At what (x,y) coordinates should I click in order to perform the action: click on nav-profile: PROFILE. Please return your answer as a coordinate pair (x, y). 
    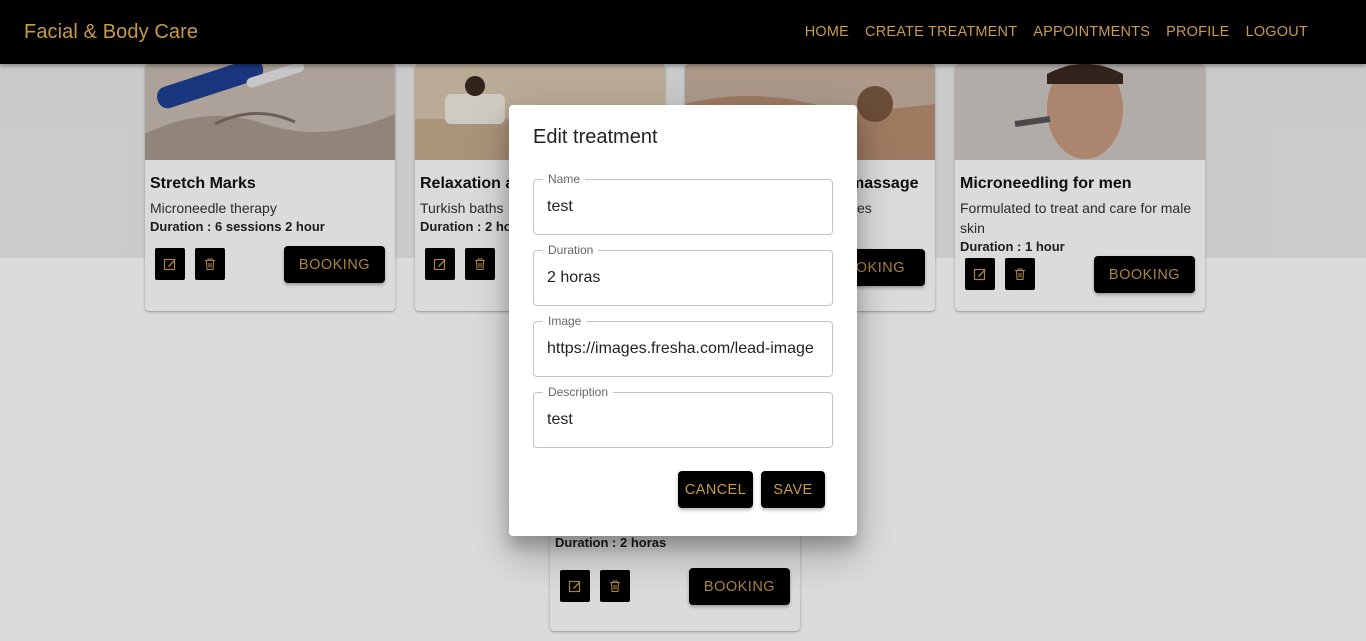
    Looking at the image, I should click on (1197, 32).